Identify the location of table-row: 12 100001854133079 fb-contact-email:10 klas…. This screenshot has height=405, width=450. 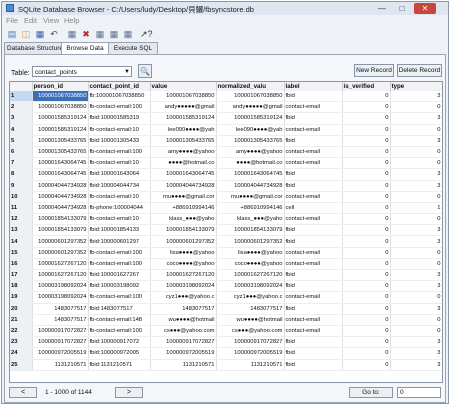
(226, 219).